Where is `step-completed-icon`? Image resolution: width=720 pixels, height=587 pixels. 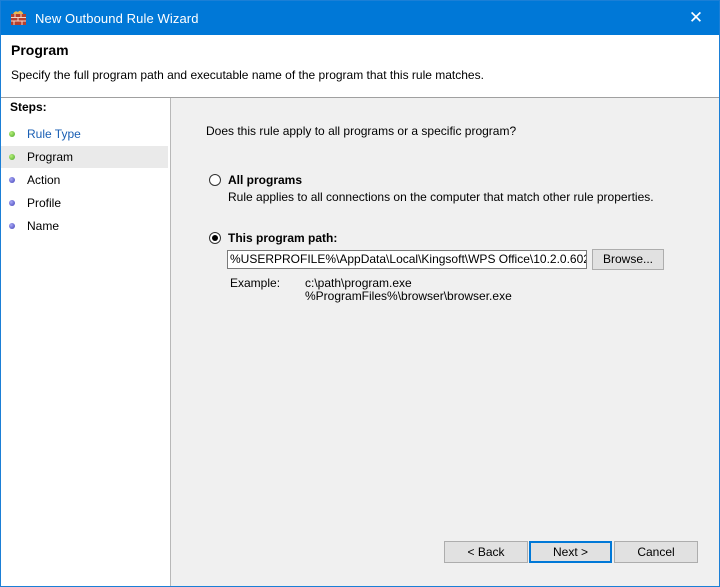 step-completed-icon is located at coordinates (12, 134).